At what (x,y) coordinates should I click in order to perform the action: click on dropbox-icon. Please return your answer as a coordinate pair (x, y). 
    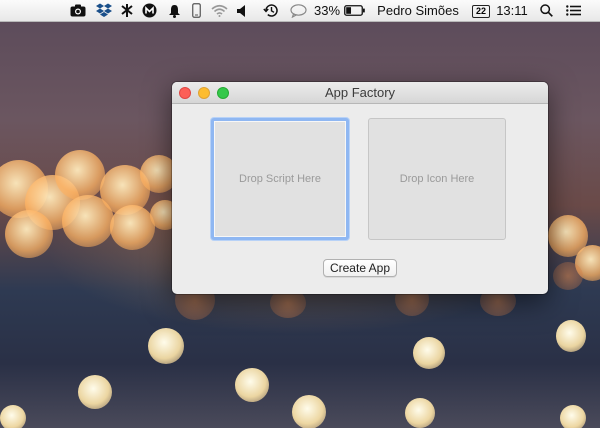
    Looking at the image, I should click on (104, 10).